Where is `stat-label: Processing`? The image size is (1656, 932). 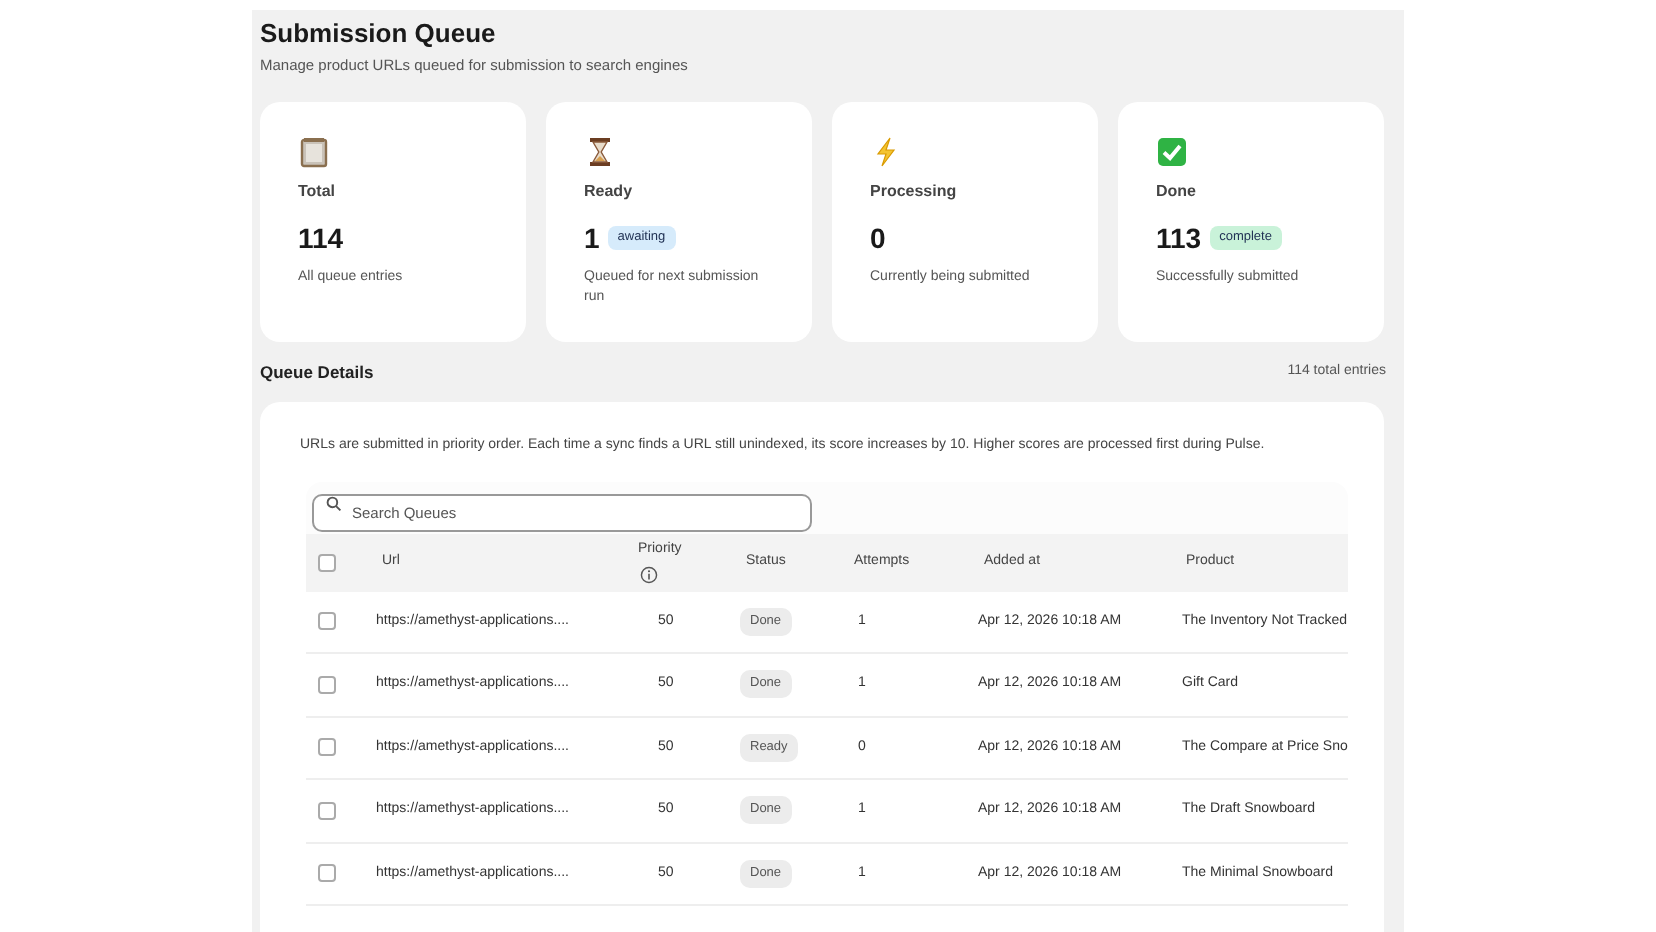
stat-label: Processing is located at coordinates (914, 192).